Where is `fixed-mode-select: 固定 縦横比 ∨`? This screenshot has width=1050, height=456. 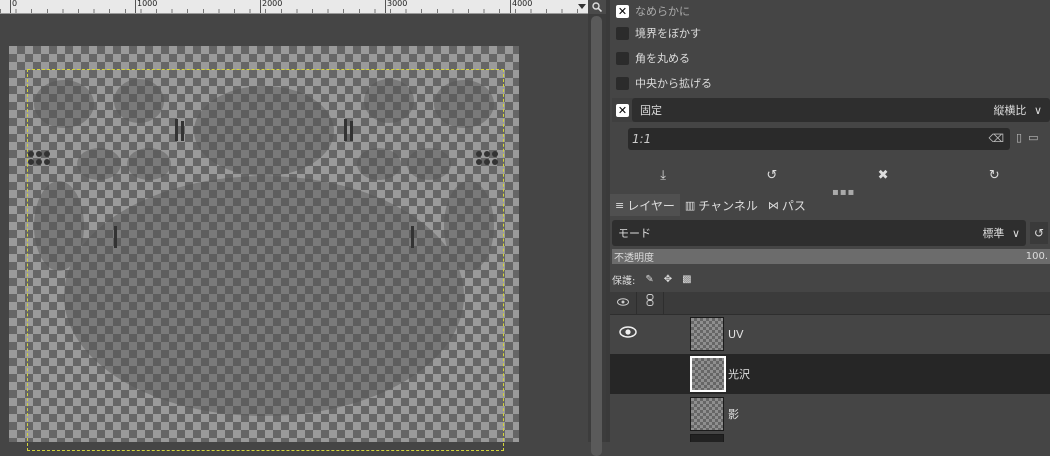
fixed-mode-select: 固定 縦横比 ∨ is located at coordinates (841, 110).